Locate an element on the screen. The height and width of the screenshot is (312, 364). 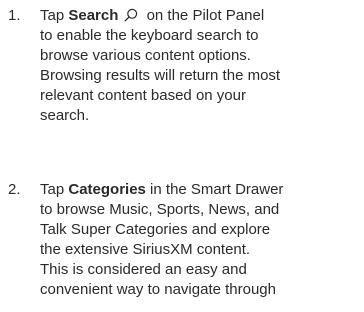
step-line: Browsing results will return the most is located at coordinates (160, 75).